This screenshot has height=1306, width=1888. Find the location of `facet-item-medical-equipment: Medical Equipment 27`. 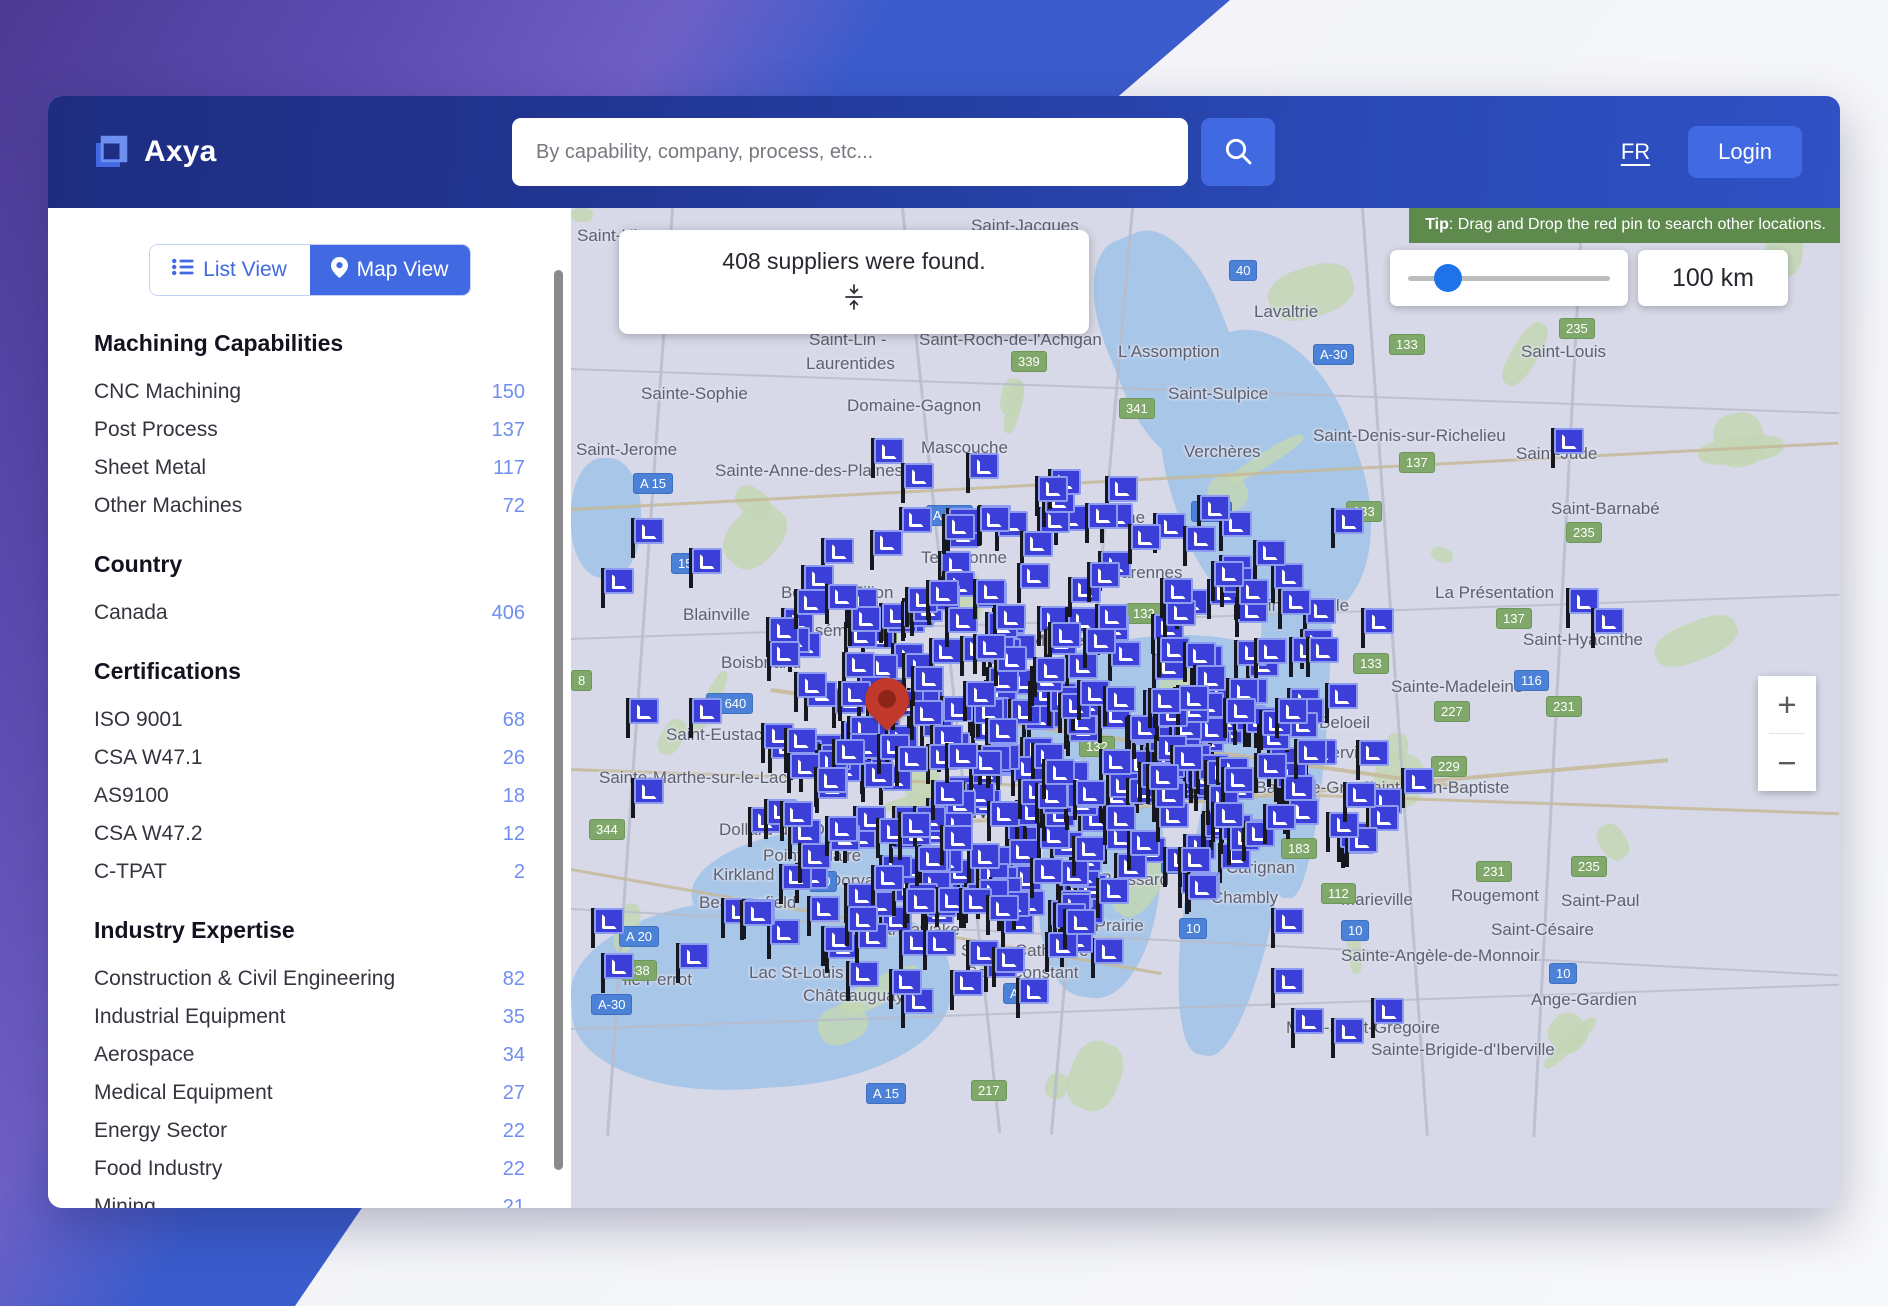

facet-item-medical-equipment: Medical Equipment 27 is located at coordinates (309, 1093).